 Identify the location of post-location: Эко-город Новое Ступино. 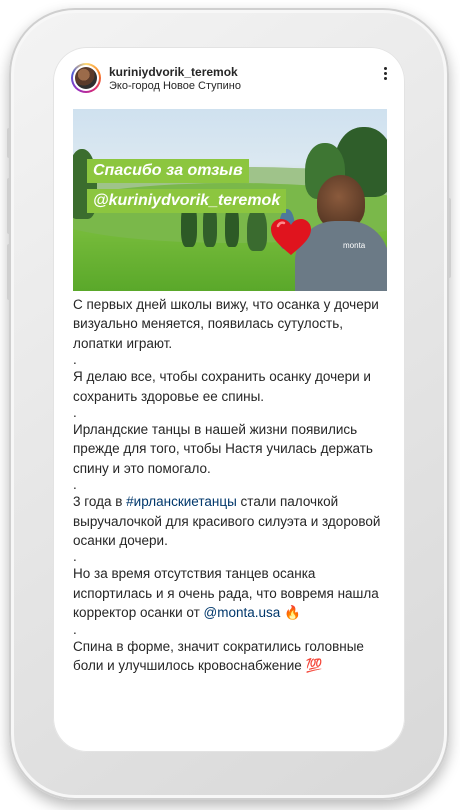
(175, 86).